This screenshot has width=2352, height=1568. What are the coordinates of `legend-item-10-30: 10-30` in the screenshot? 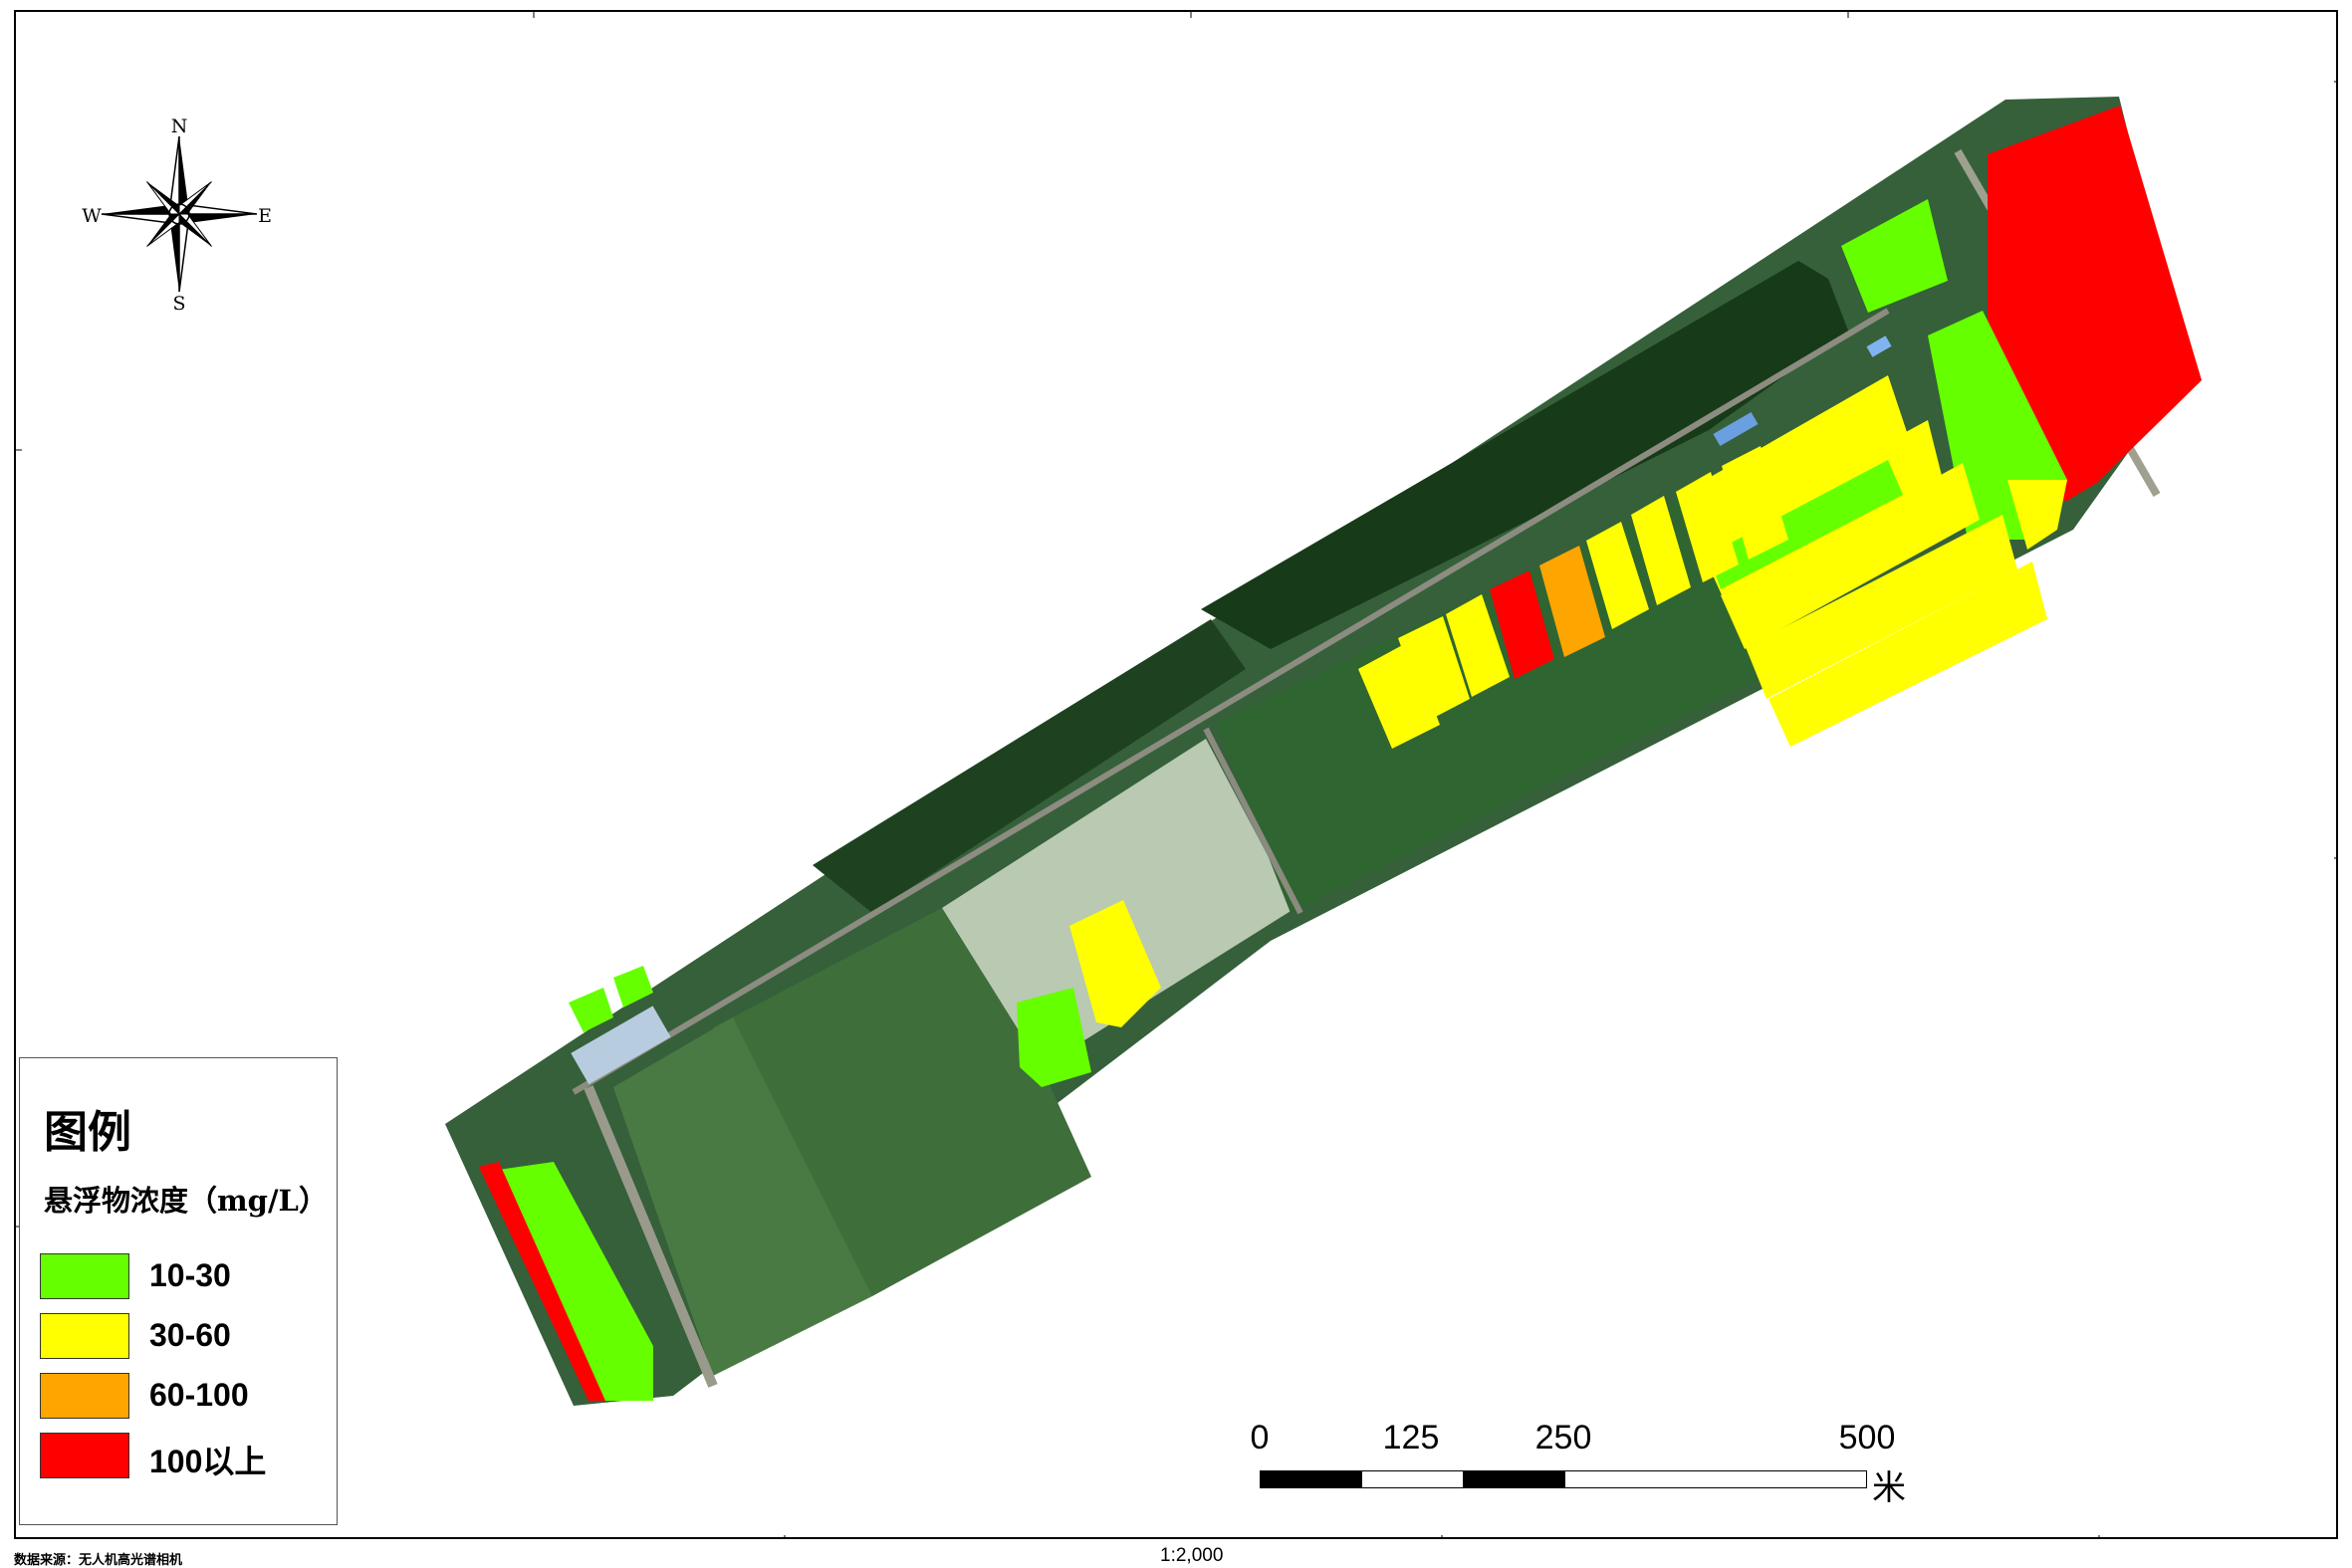 It's located at (184, 1276).